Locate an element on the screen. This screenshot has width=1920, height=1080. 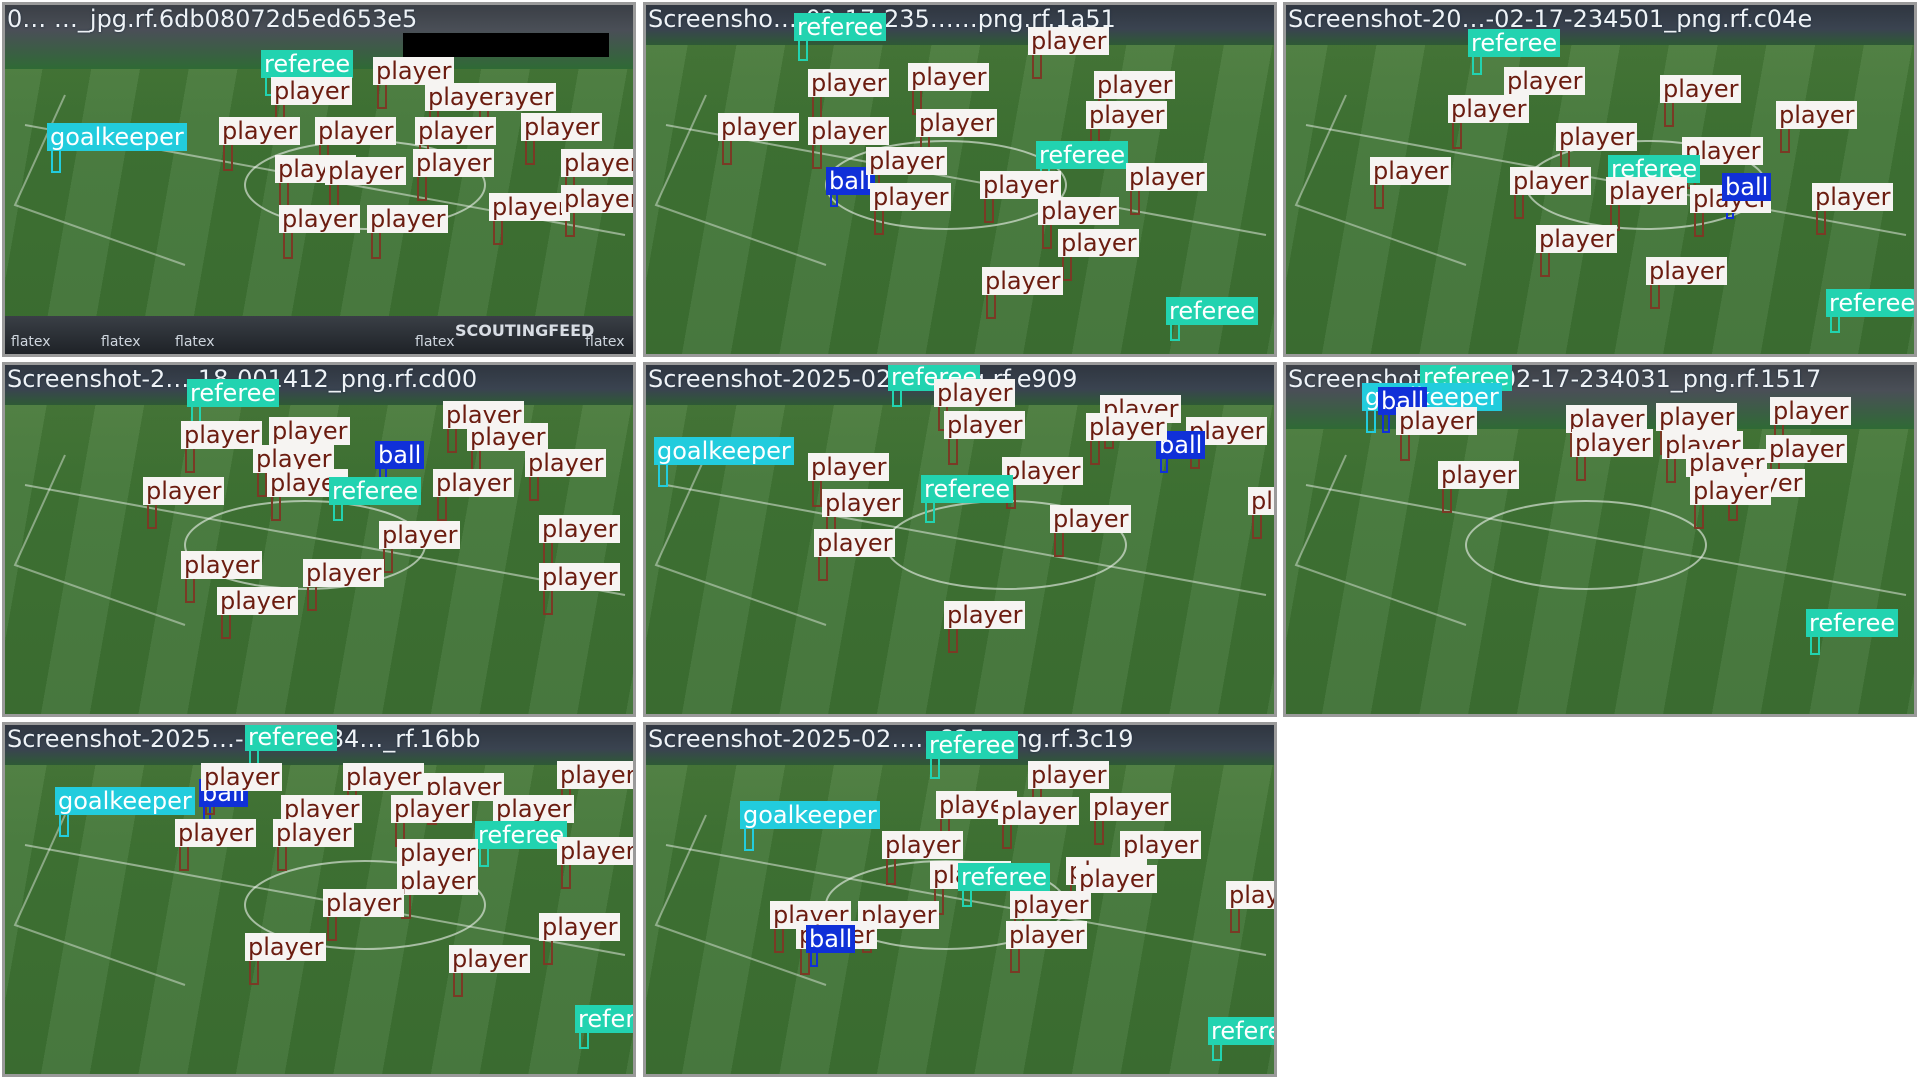
goalkeeper-label: goalkeeper is located at coordinates (724, 451).